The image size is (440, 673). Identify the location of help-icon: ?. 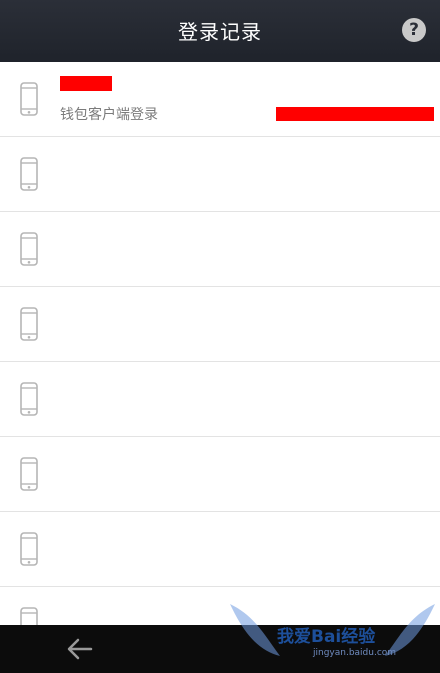
(414, 30).